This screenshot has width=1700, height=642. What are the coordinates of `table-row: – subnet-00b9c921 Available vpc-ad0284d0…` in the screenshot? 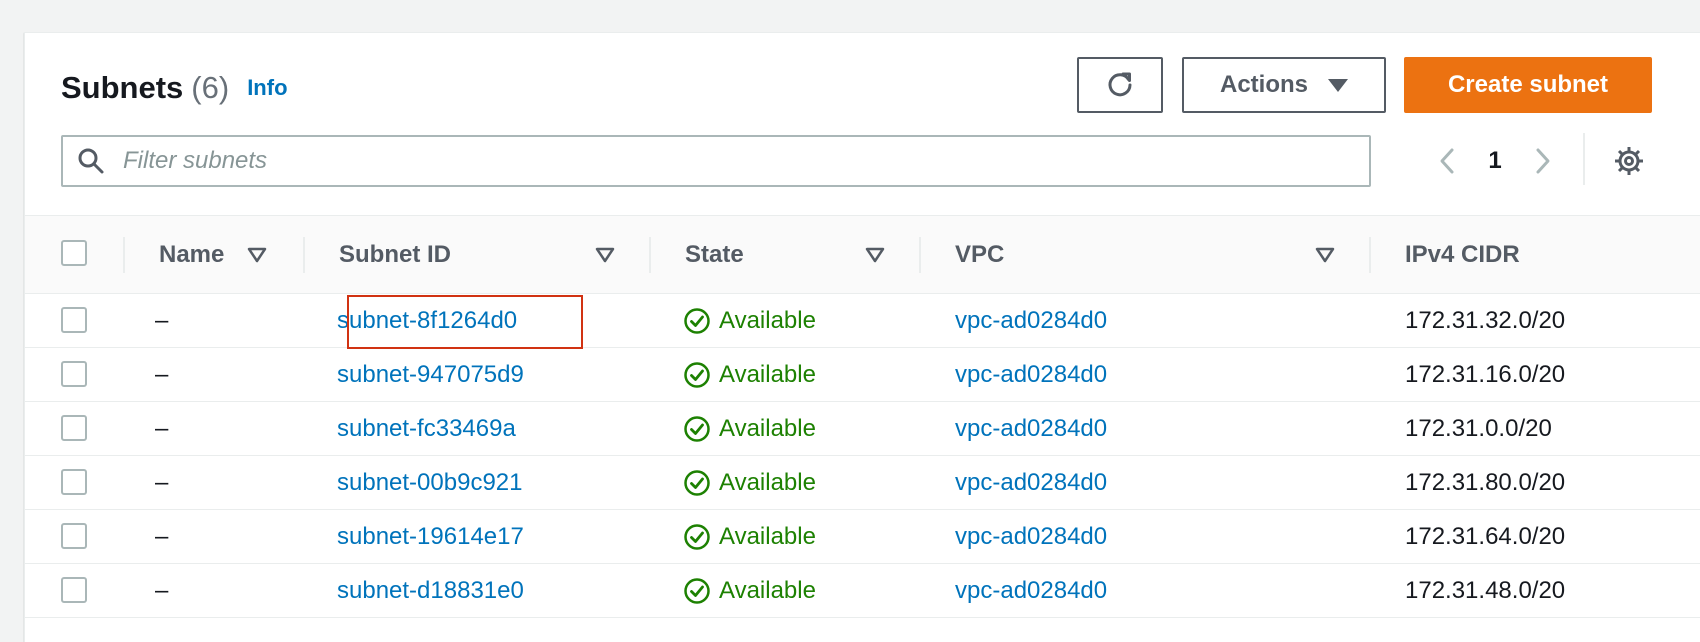 It's located at (862, 483).